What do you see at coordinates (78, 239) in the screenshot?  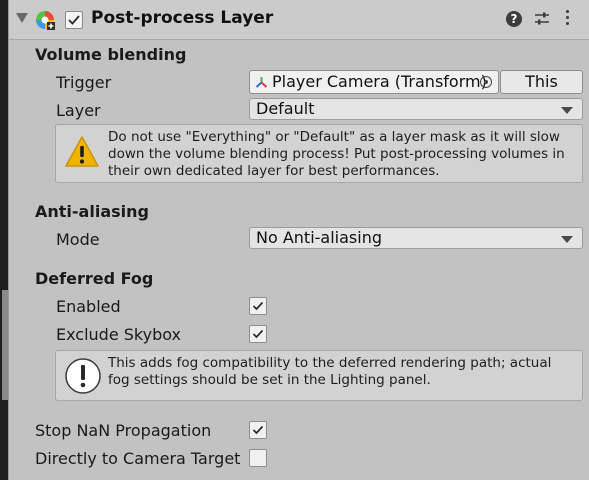 I see `mode-label: Mode` at bounding box center [78, 239].